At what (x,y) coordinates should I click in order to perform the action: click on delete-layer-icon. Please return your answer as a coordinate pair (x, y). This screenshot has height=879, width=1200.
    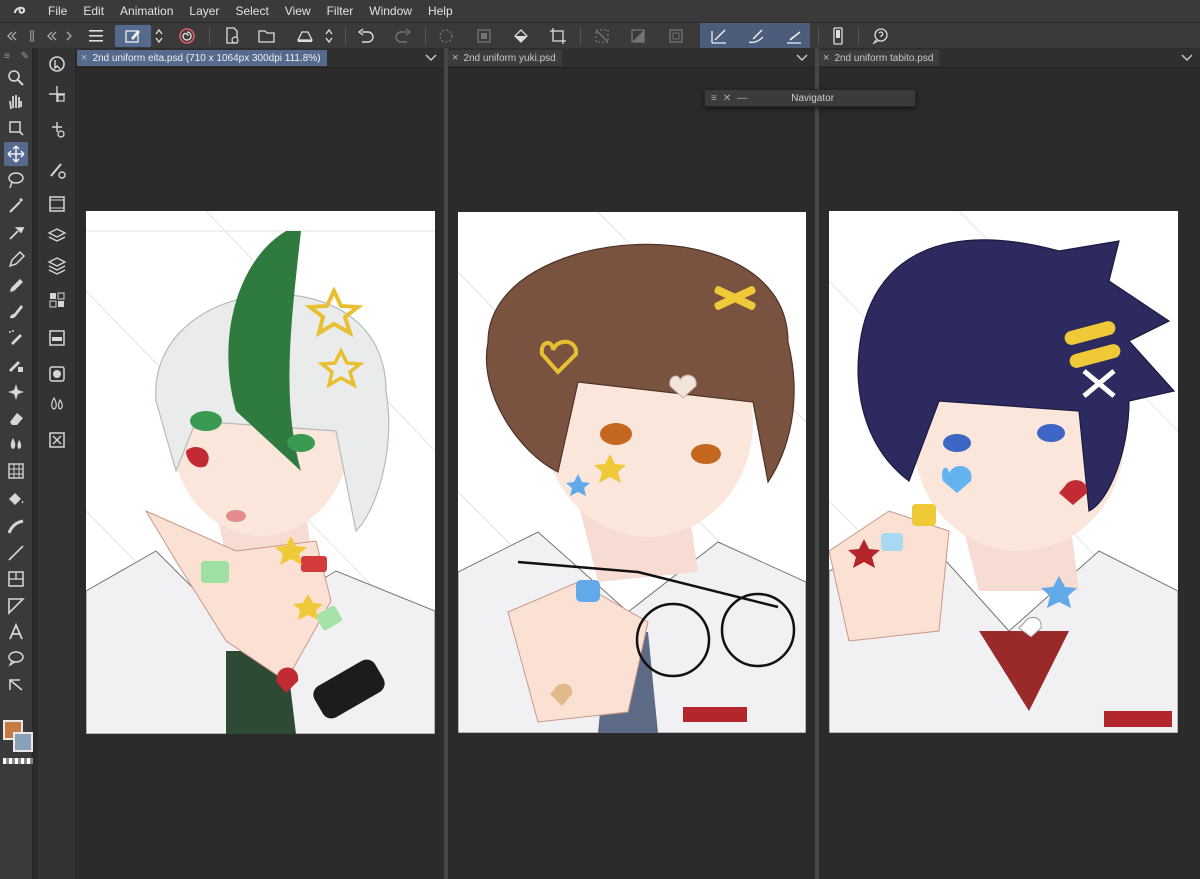
    Looking at the image, I should click on (57, 440).